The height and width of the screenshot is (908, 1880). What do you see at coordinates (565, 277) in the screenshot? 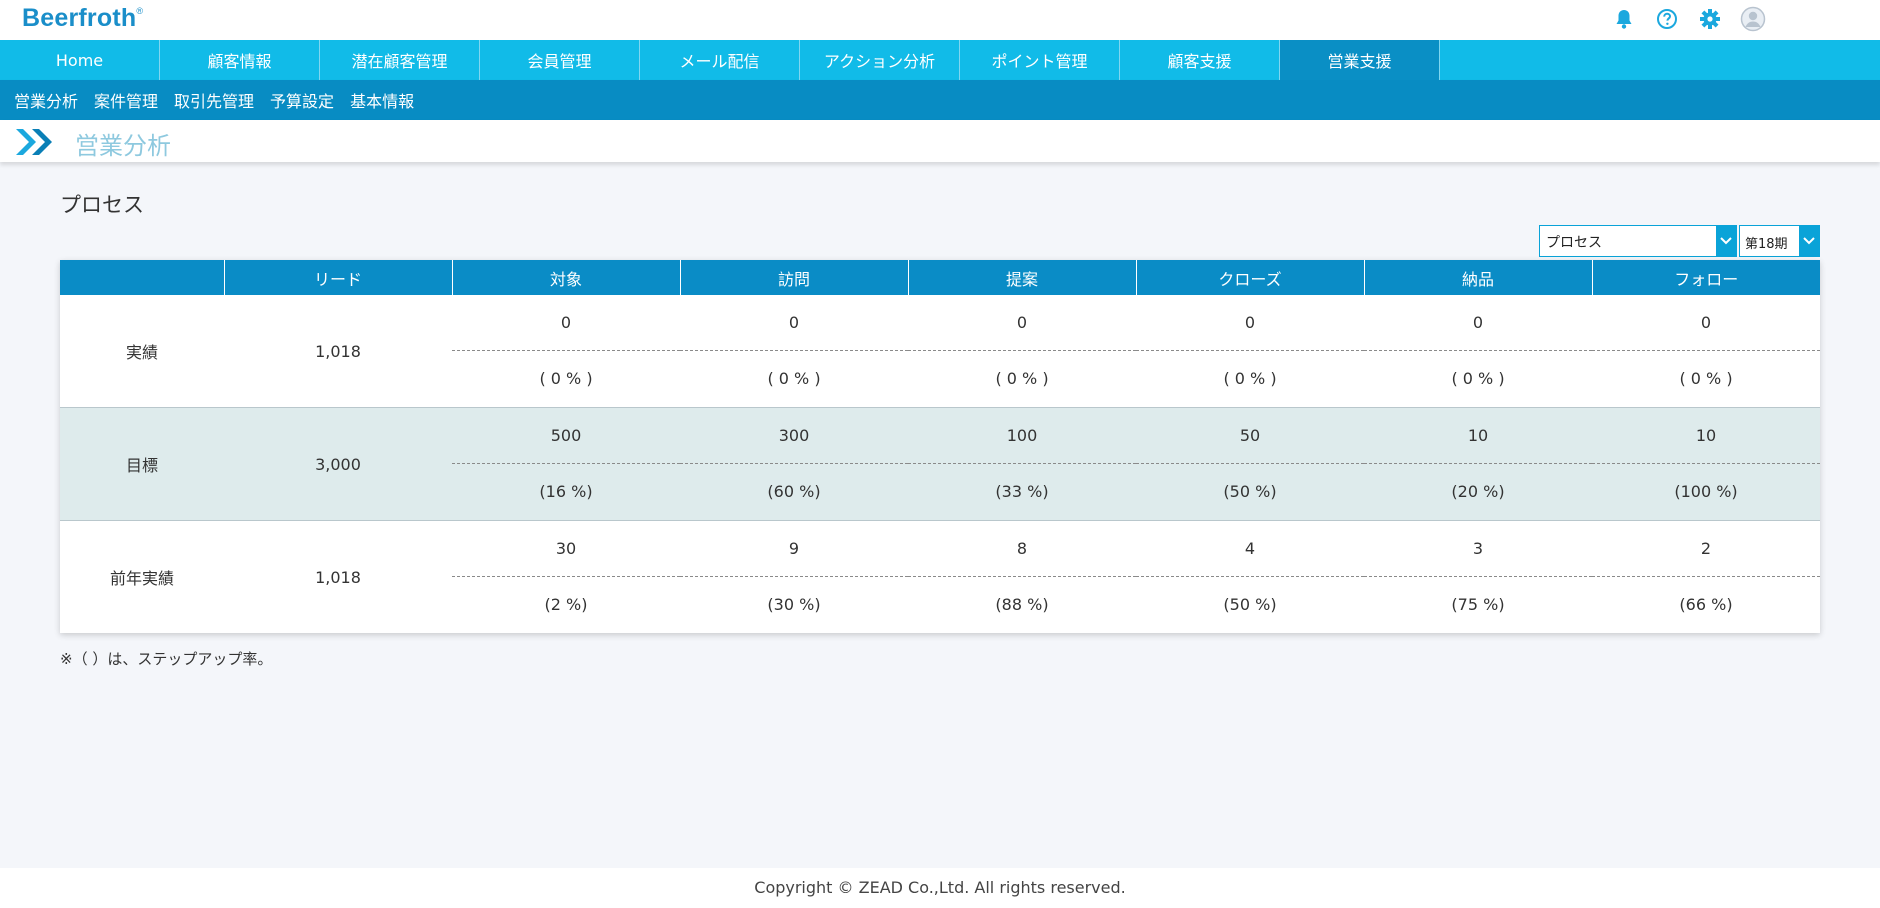
I see `column-header-target: 対象` at bounding box center [565, 277].